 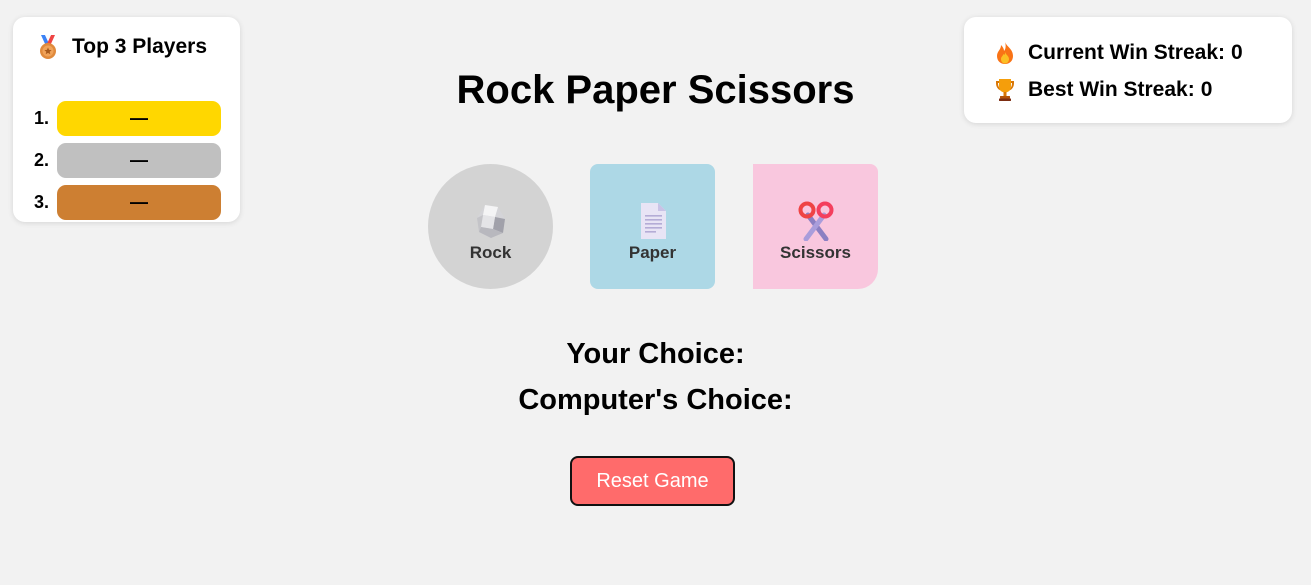 I want to click on rock-label: Rock, so click(x=490, y=252).